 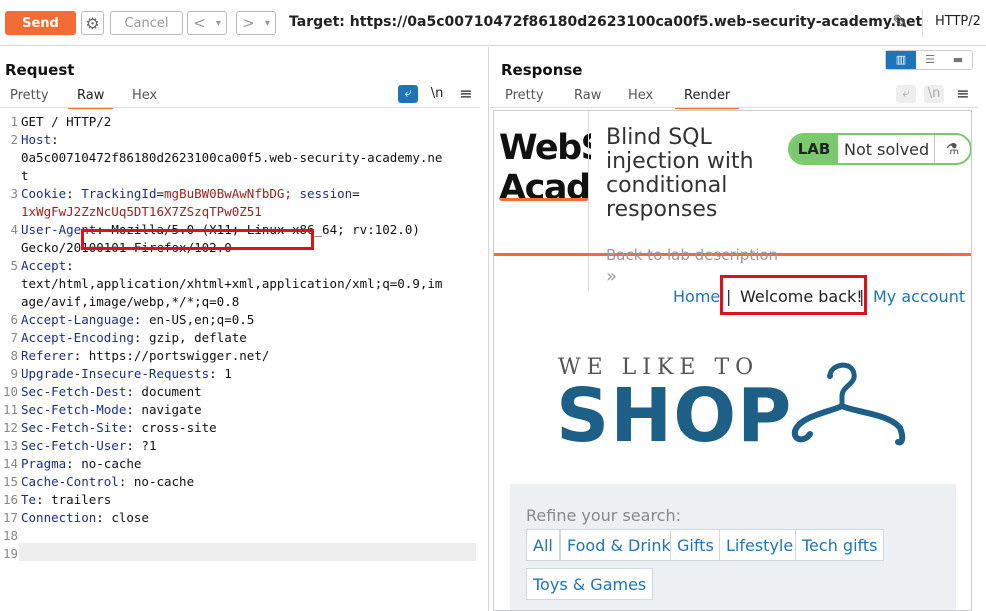 I want to click on send-button: Send, so click(x=40, y=23).